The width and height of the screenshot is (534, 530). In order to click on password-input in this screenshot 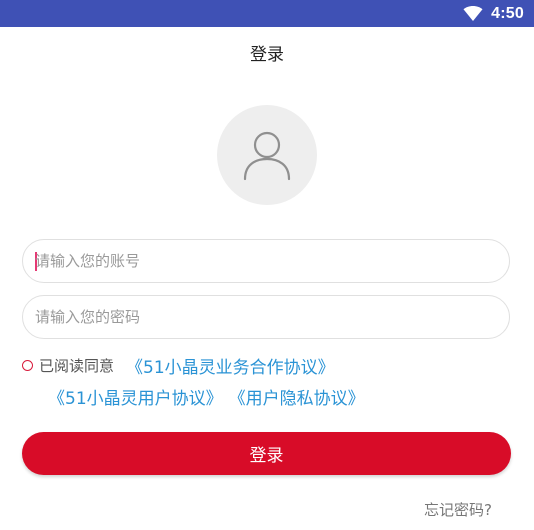, I will do `click(265, 317)`.